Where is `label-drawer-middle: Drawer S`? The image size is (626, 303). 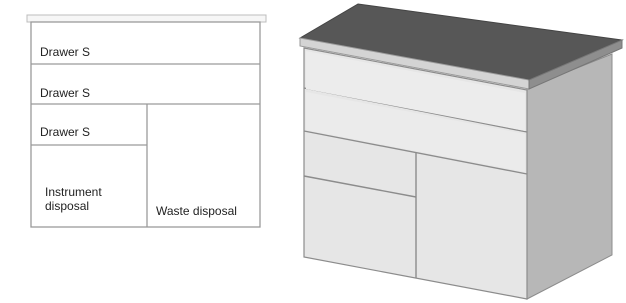 label-drawer-middle: Drawer S is located at coordinates (65, 93).